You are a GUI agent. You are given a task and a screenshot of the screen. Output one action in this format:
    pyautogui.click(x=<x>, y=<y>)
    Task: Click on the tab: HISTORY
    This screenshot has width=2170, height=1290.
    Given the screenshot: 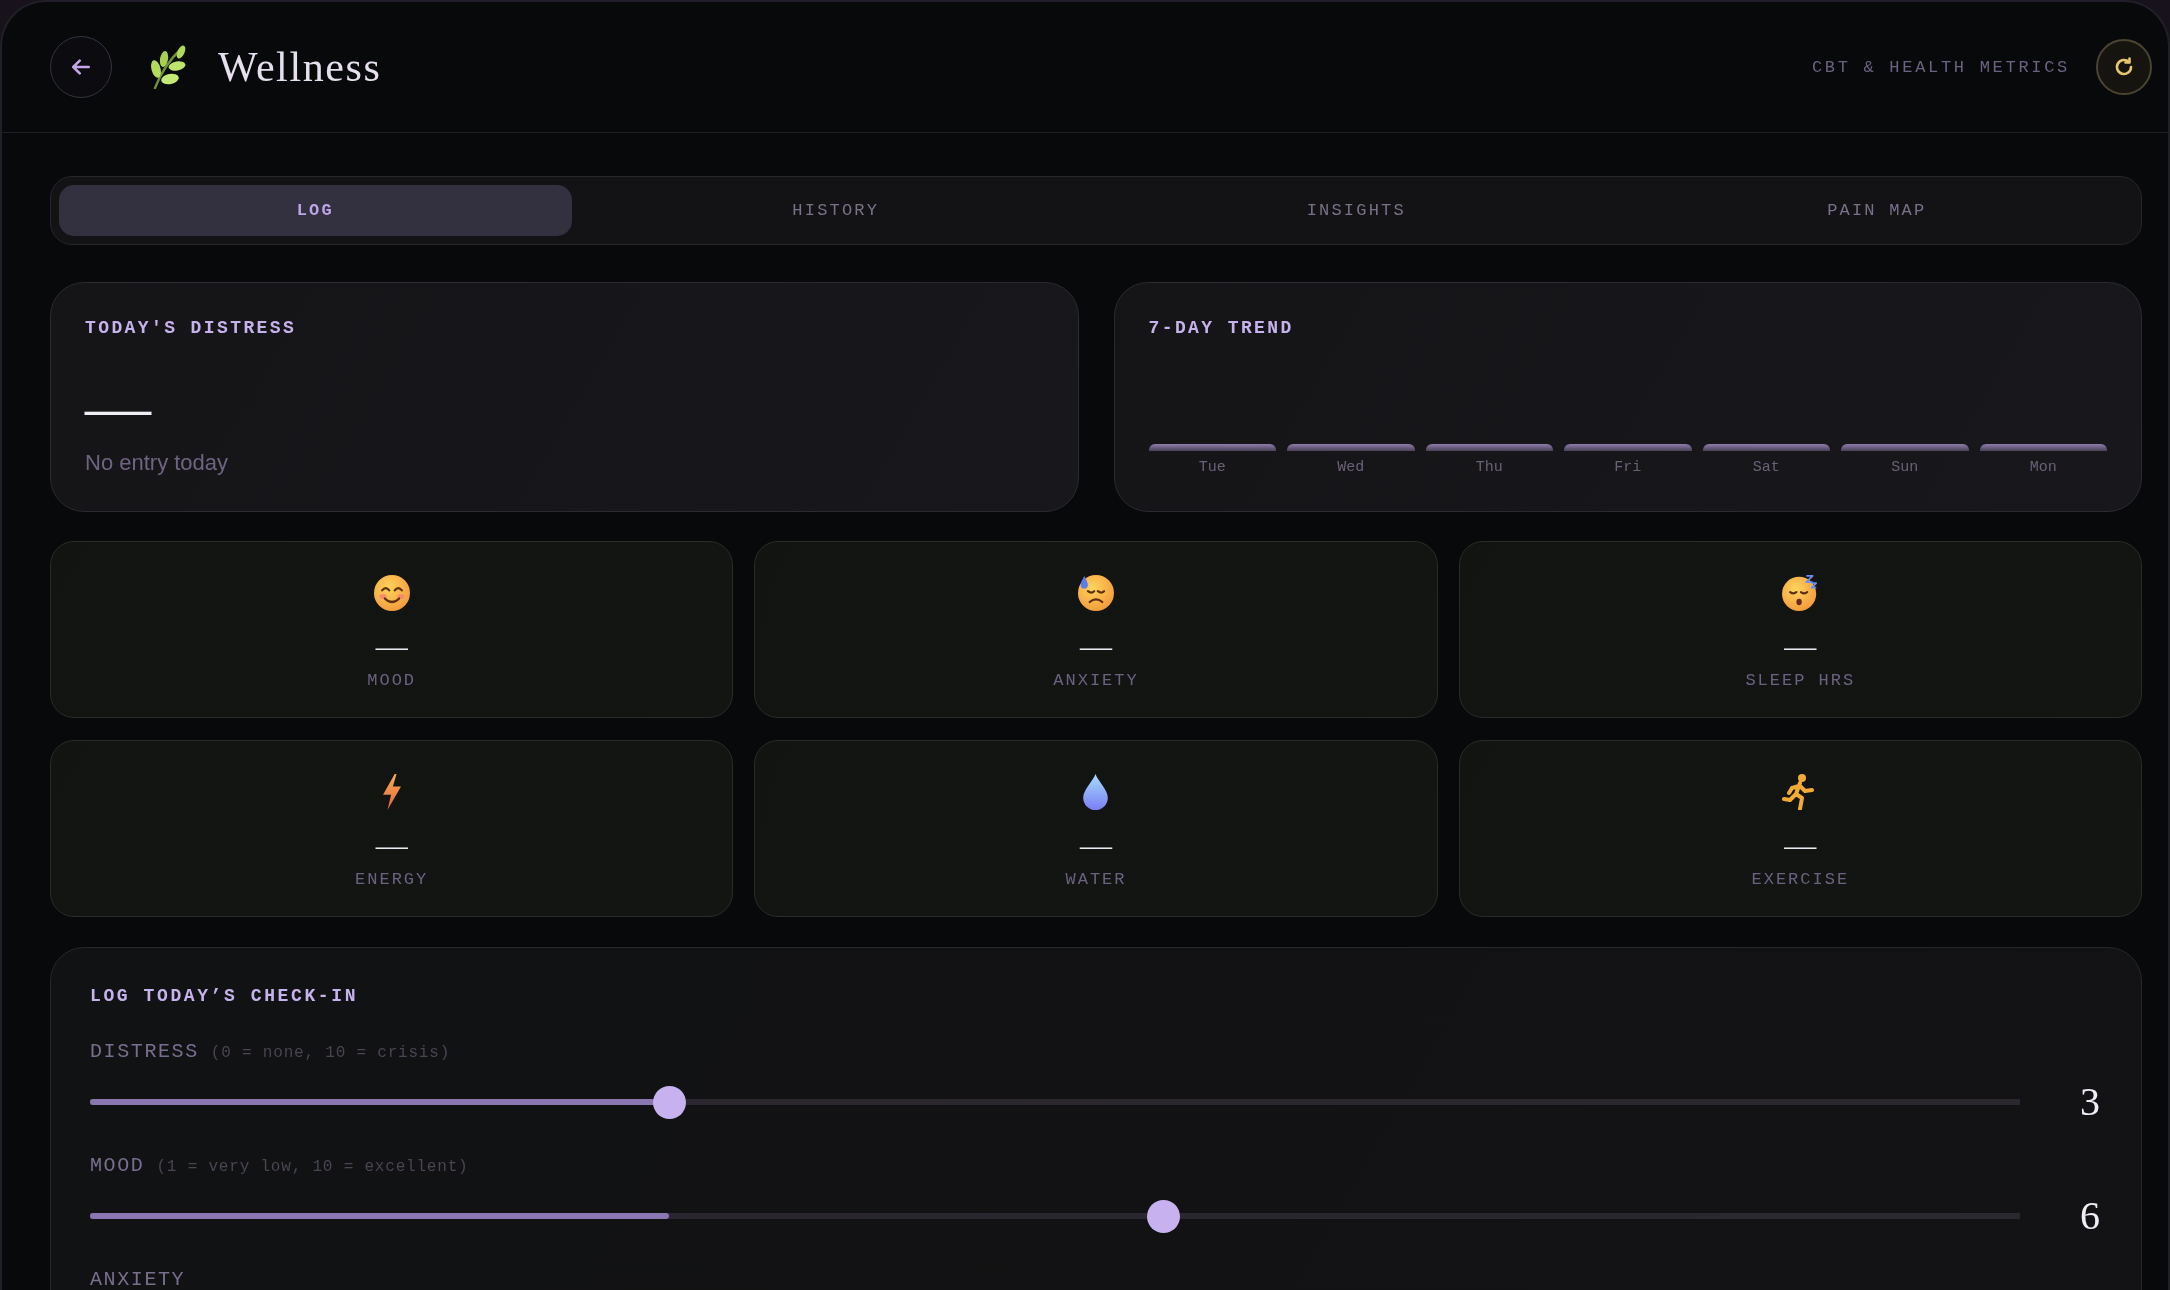 What is the action you would take?
    pyautogui.click(x=835, y=210)
    